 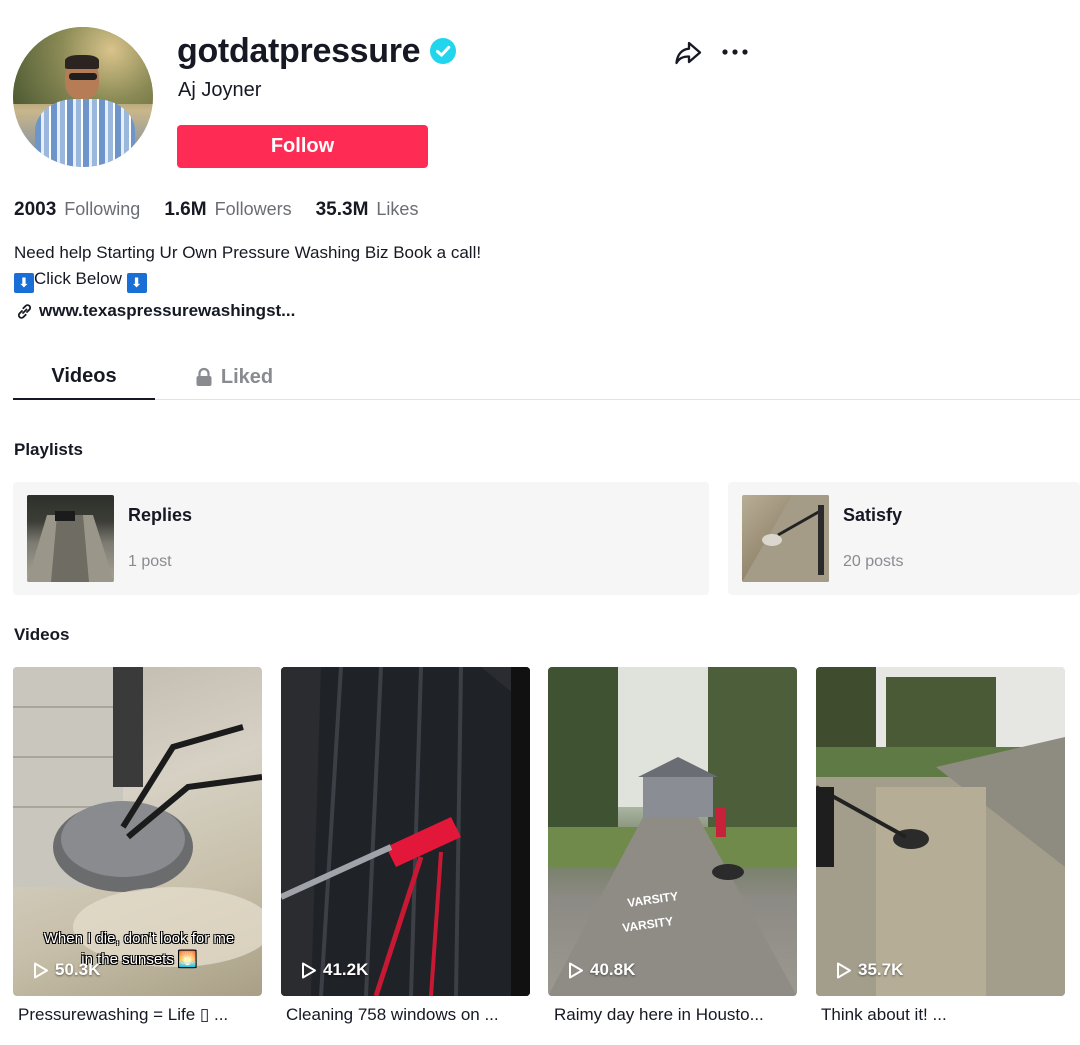 I want to click on video-views: 35.7K, so click(x=869, y=970).